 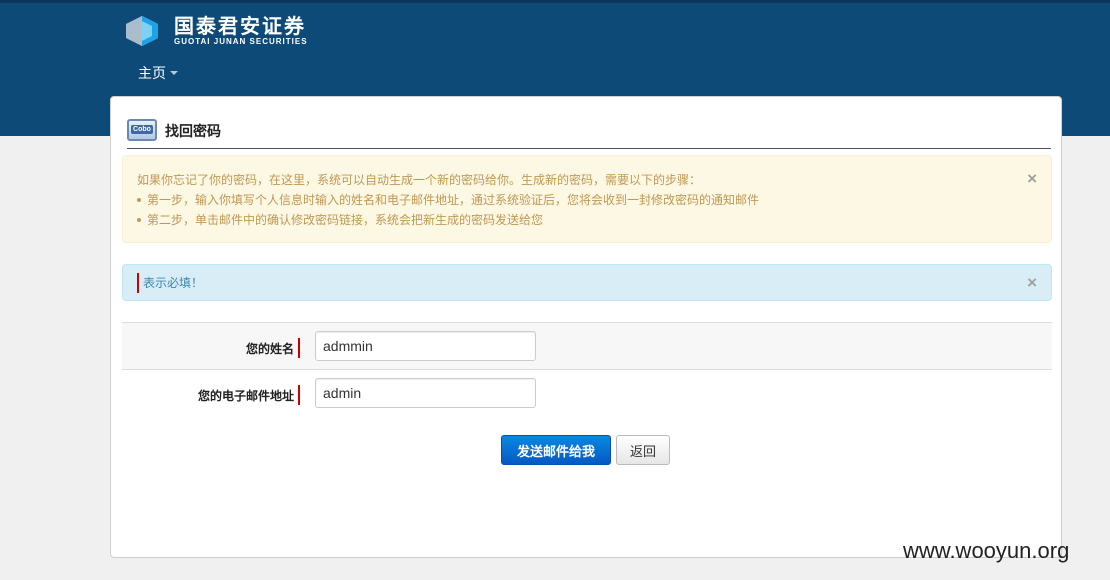 I want to click on nav-home-dropdown: 主页, so click(x=158, y=73).